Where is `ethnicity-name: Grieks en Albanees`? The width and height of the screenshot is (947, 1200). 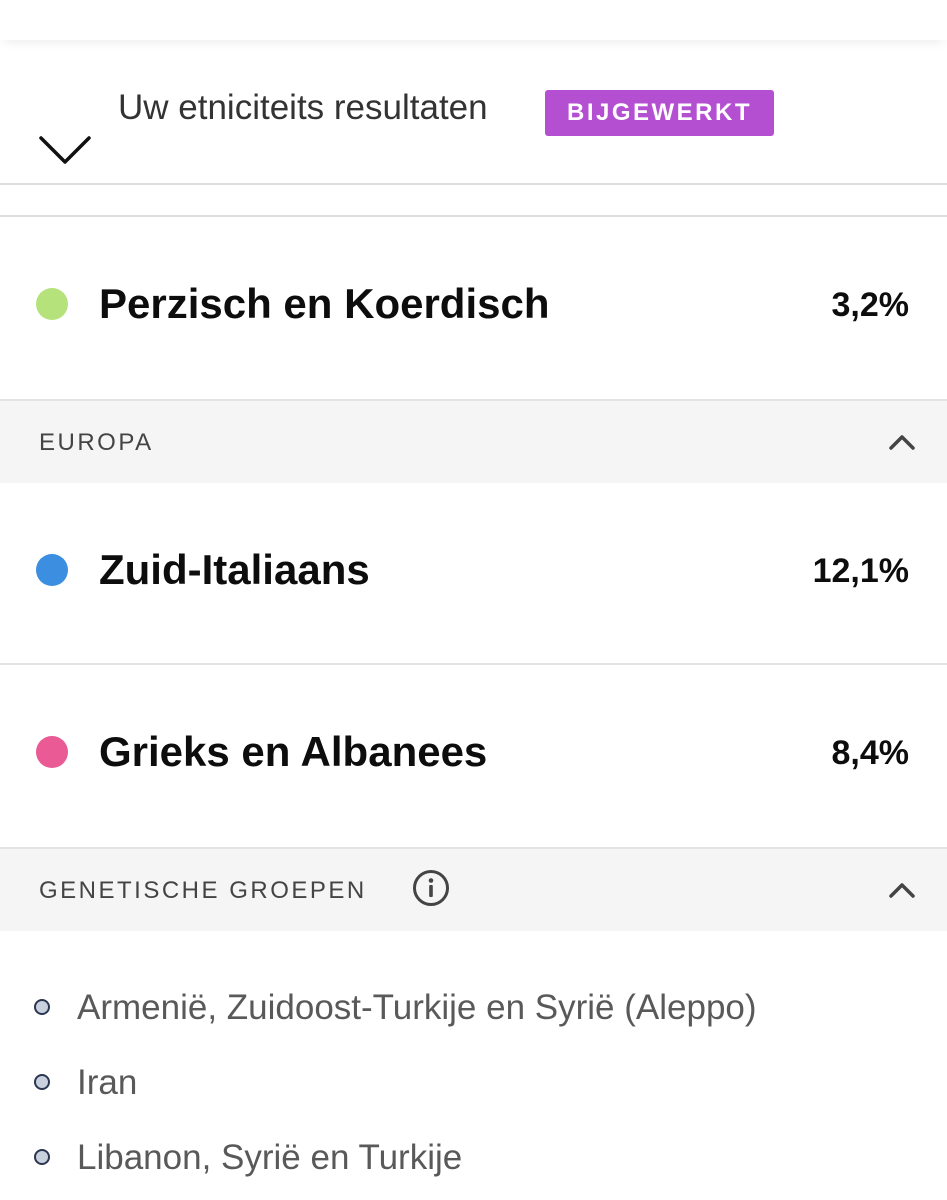 ethnicity-name: Grieks en Albanees is located at coordinates (293, 751).